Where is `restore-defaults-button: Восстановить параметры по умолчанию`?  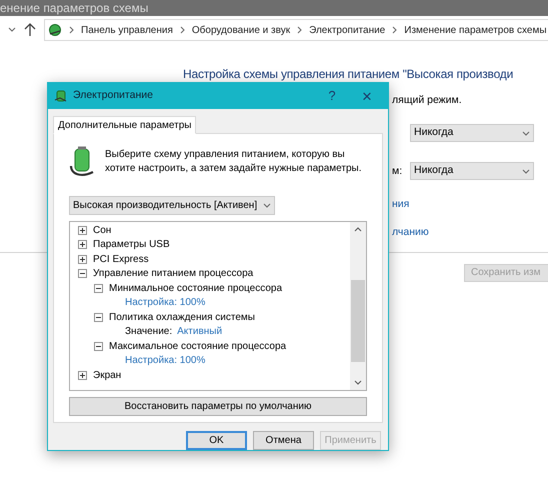
restore-defaults-button: Восстановить параметры по умолчанию is located at coordinates (218, 406).